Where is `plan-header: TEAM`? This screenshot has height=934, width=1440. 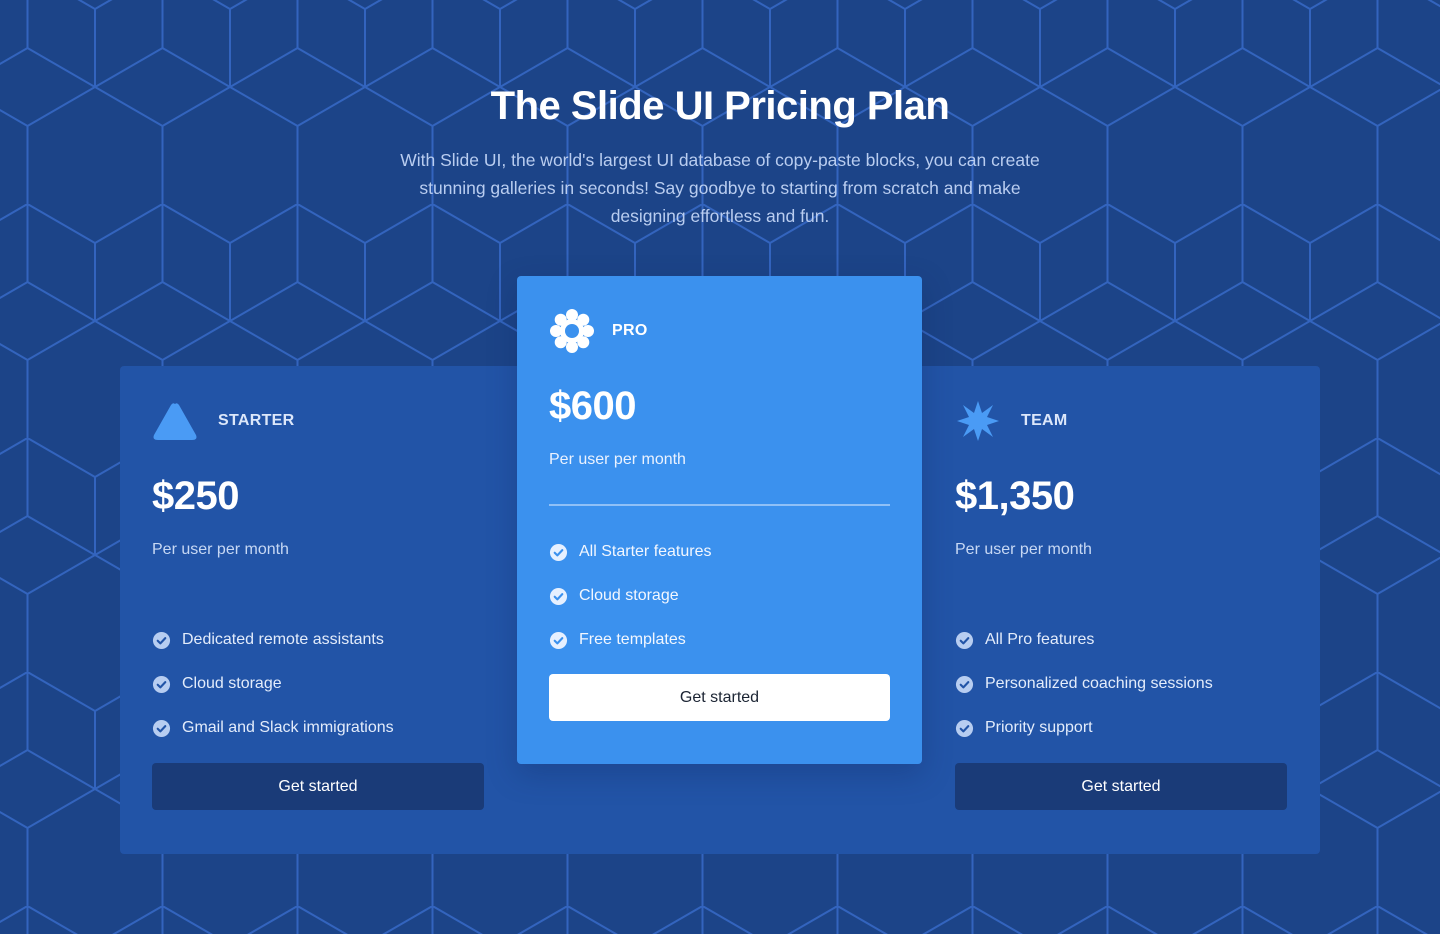
plan-header: TEAM is located at coordinates (1121, 421).